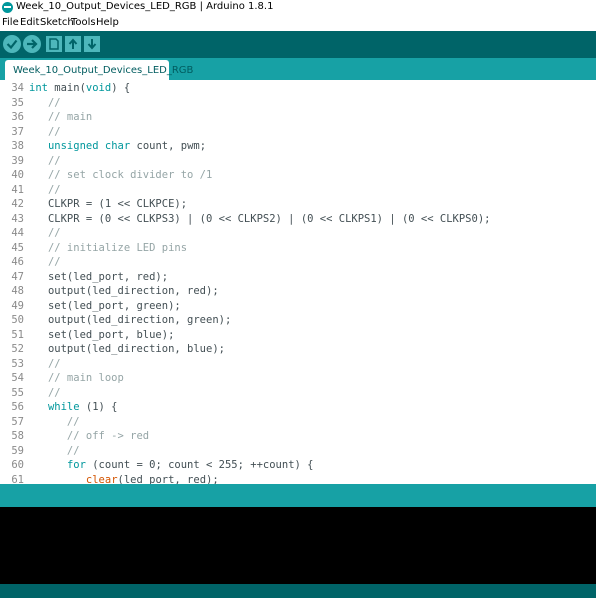  I want to click on line-number: 59, so click(17, 450).